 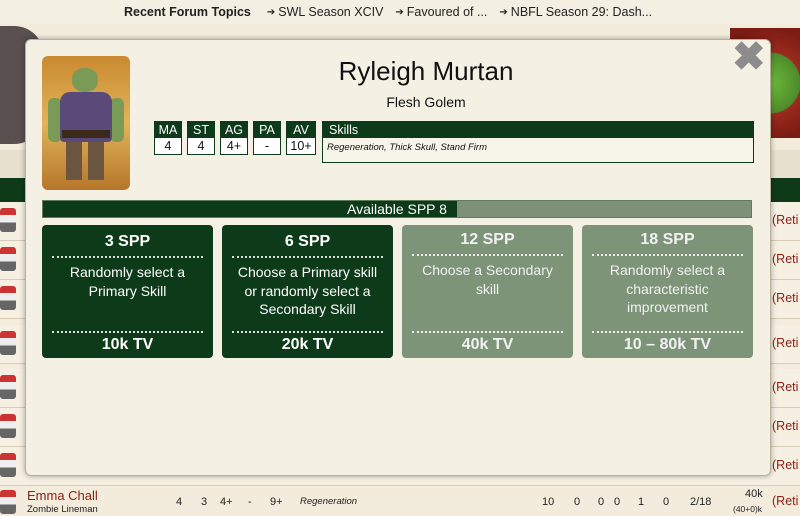 What do you see at coordinates (276, 502) in the screenshot?
I see `player-av: 9+` at bounding box center [276, 502].